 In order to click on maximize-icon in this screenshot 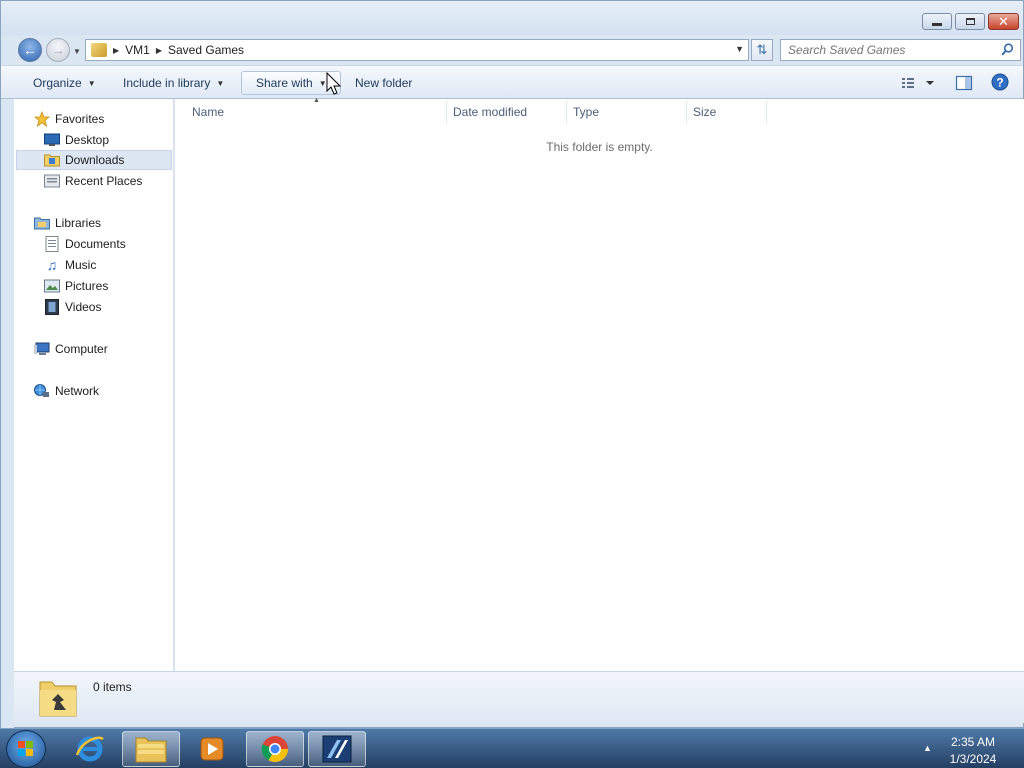, I will do `click(970, 21)`.